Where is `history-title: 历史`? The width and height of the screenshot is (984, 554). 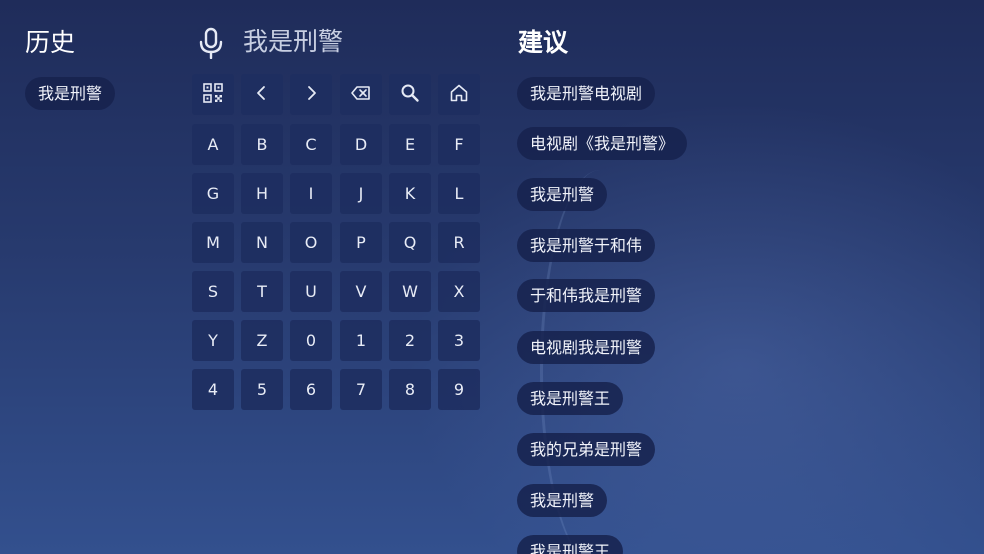
history-title: 历史 is located at coordinates (50, 42).